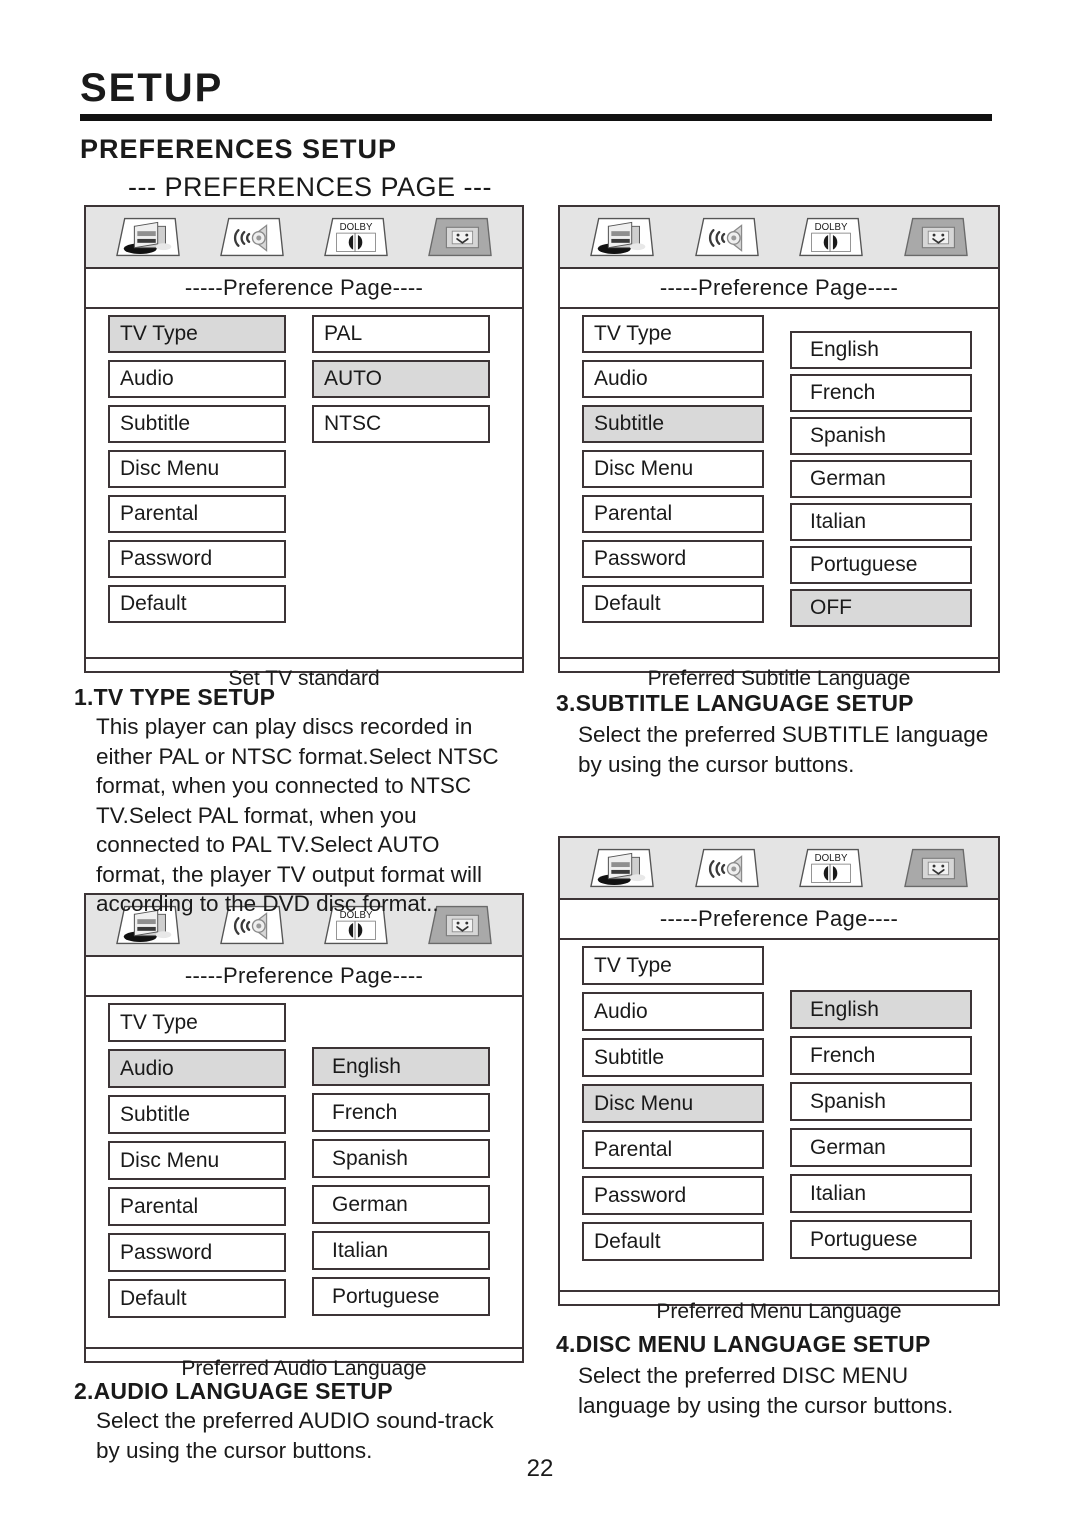 The width and height of the screenshot is (1080, 1529). I want to click on value-option-off: OFF, so click(881, 608).